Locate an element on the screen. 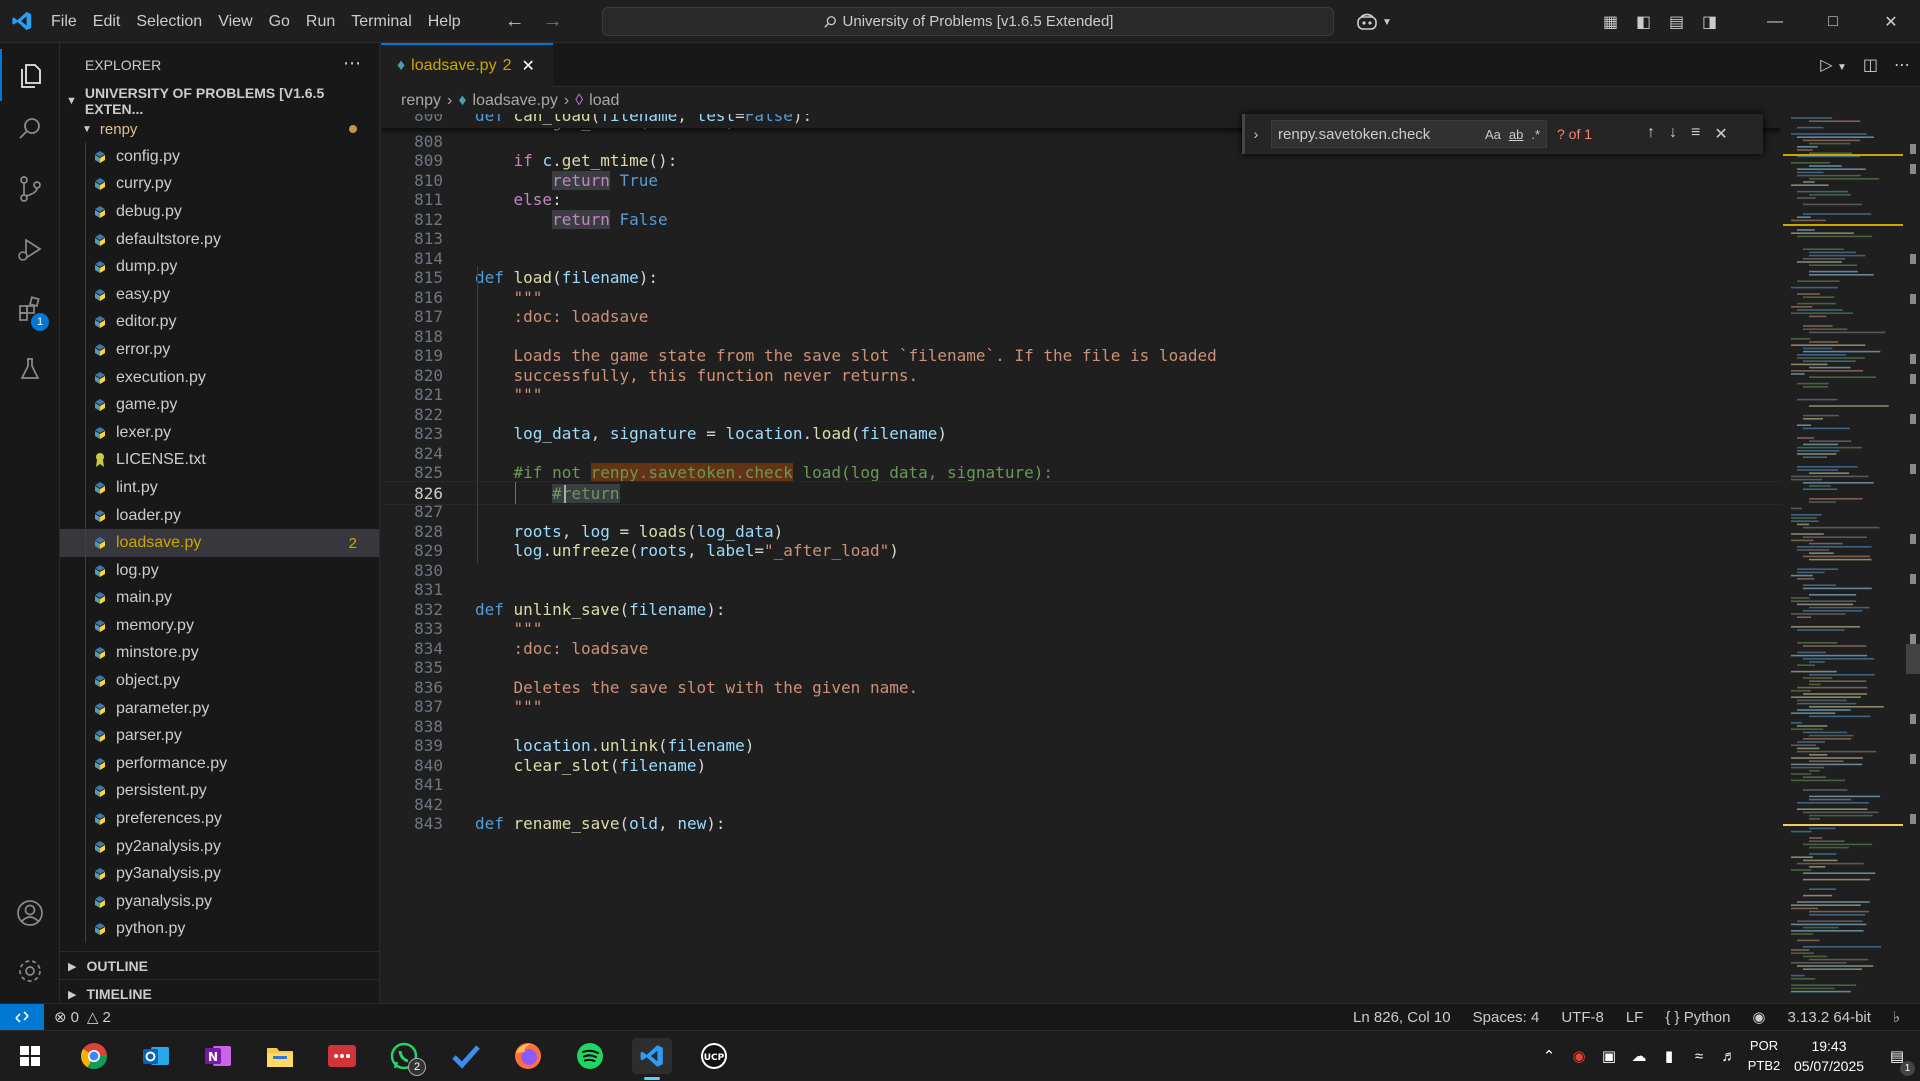  scroll-thumb is located at coordinates (1913, 659).